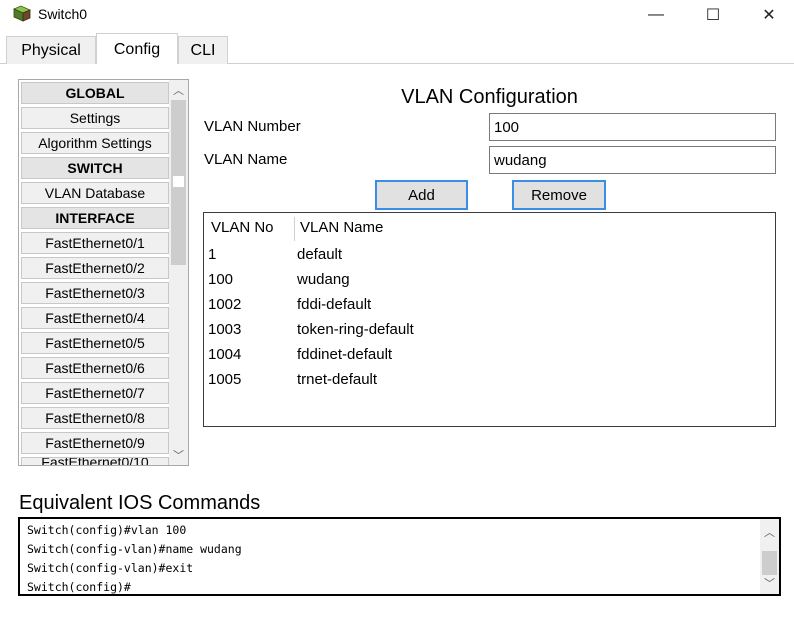 This screenshot has height=619, width=794. Describe the element at coordinates (134, 549) in the screenshot. I see `ios-command-line: Switch(config-vlan)#name wudang` at that location.